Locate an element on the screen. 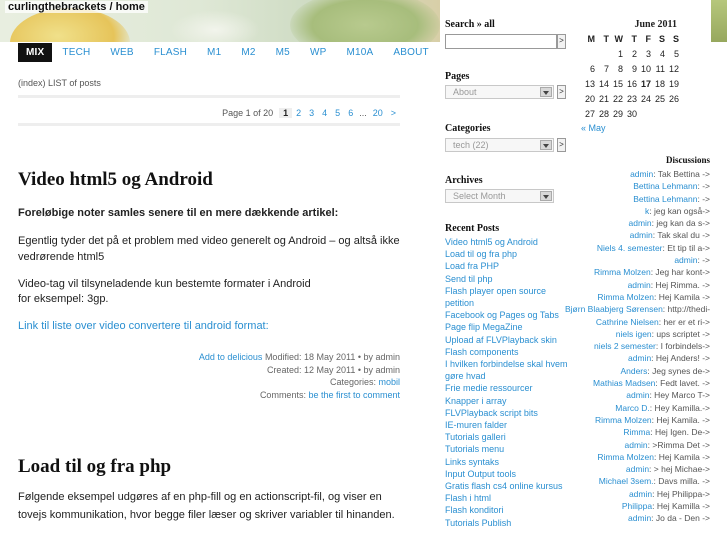 The image size is (727, 545). recent-post-link: Knapper i array is located at coordinates (512, 401).